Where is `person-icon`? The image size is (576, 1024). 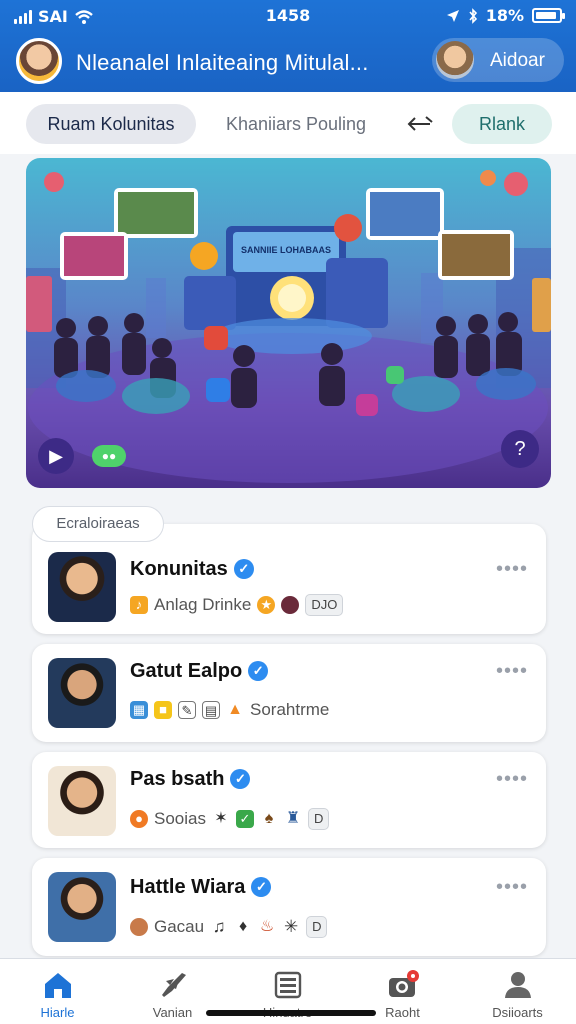
person-icon is located at coordinates (518, 985).